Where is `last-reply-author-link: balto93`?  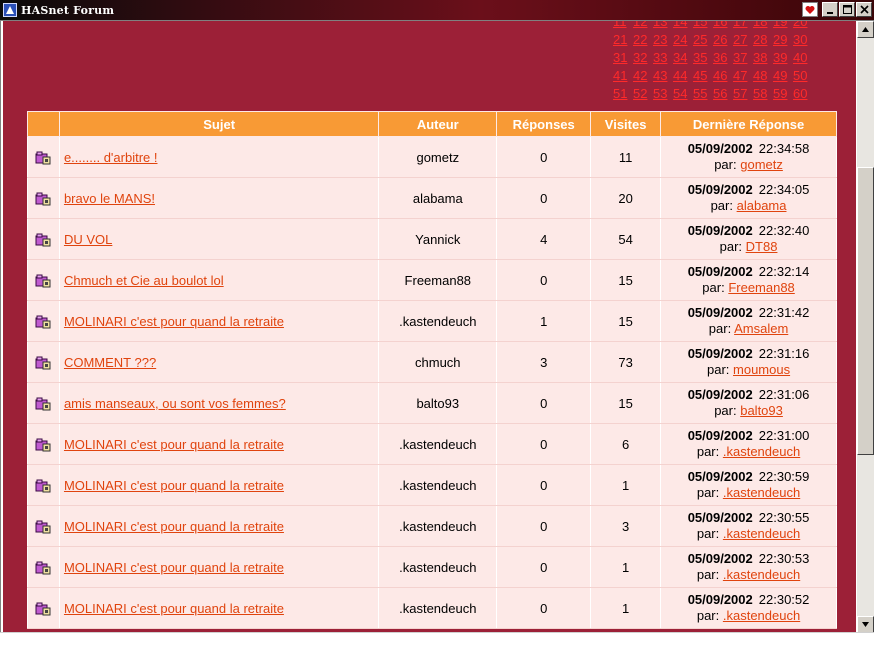 last-reply-author-link: balto93 is located at coordinates (761, 410).